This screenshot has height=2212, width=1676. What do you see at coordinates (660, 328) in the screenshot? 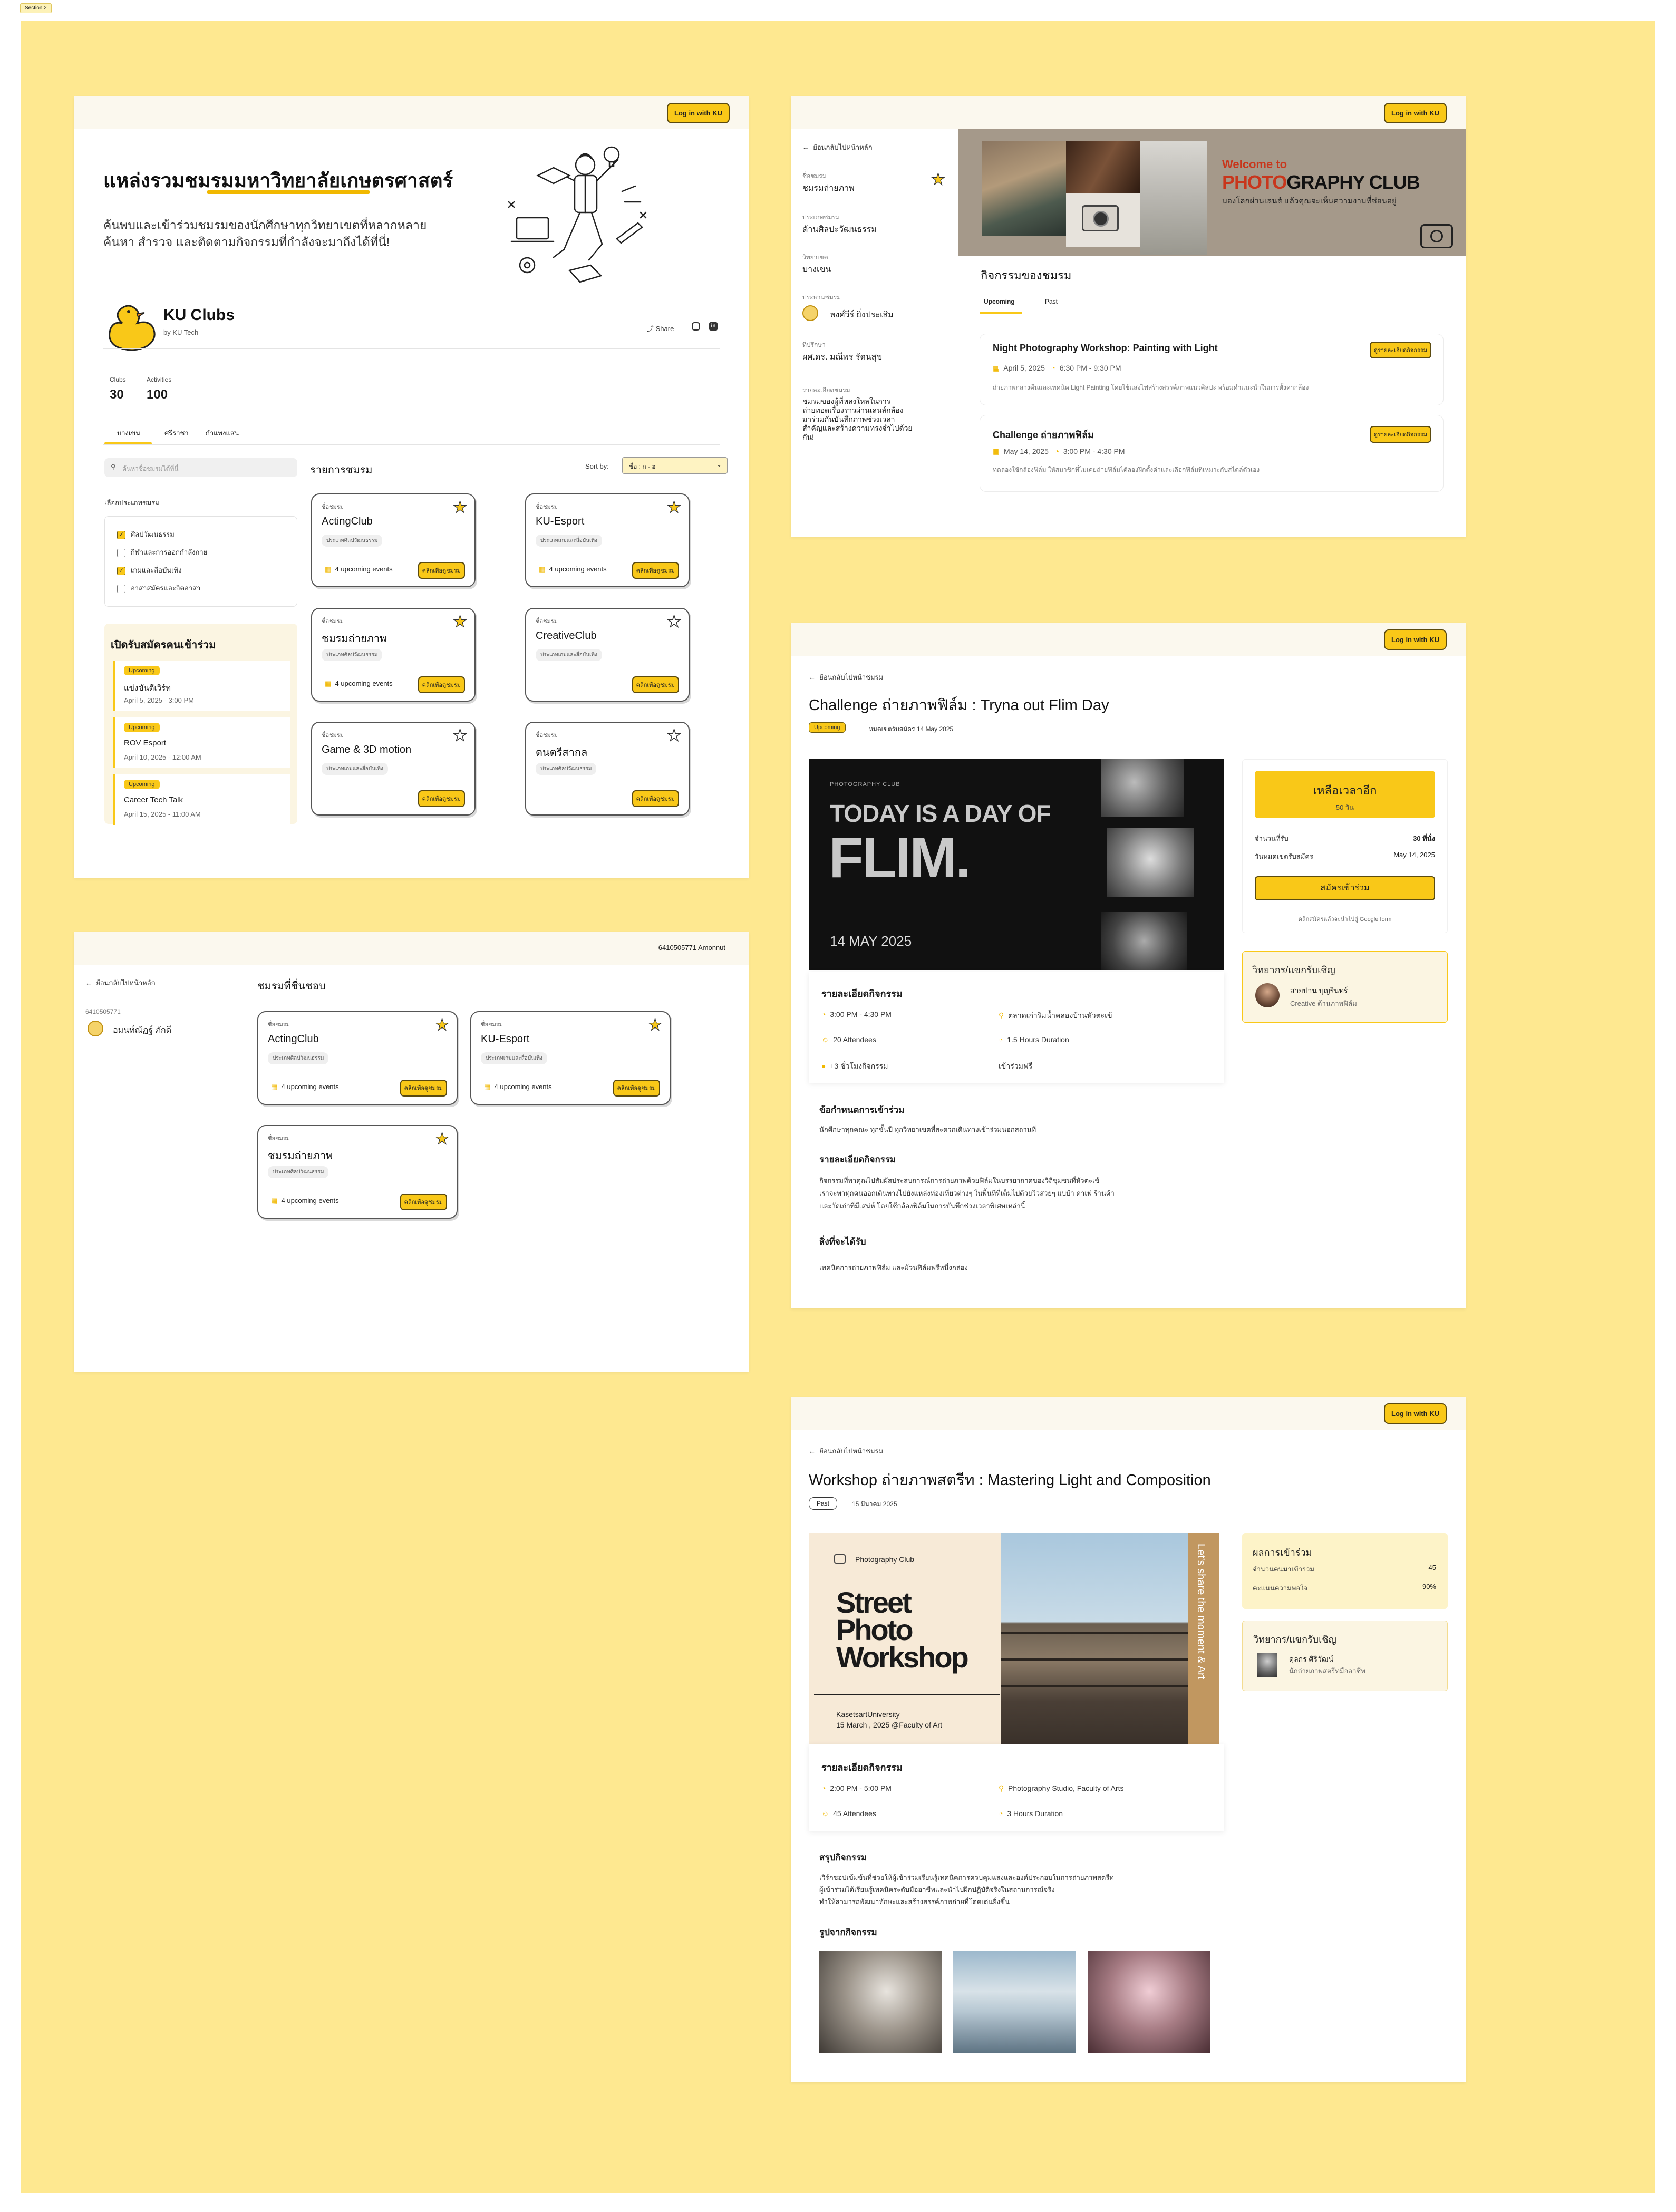
I see `share-button: ⤴ Share` at bounding box center [660, 328].